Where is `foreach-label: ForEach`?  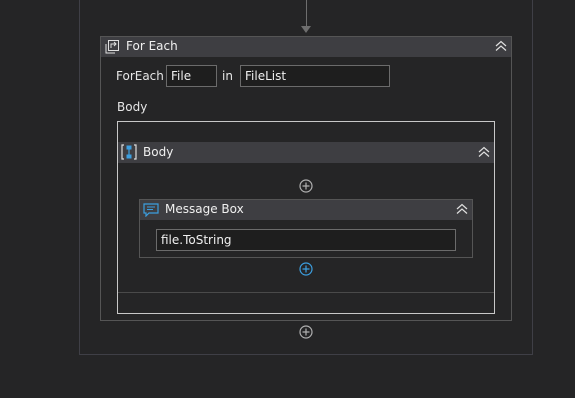 foreach-label: ForEach is located at coordinates (140, 76).